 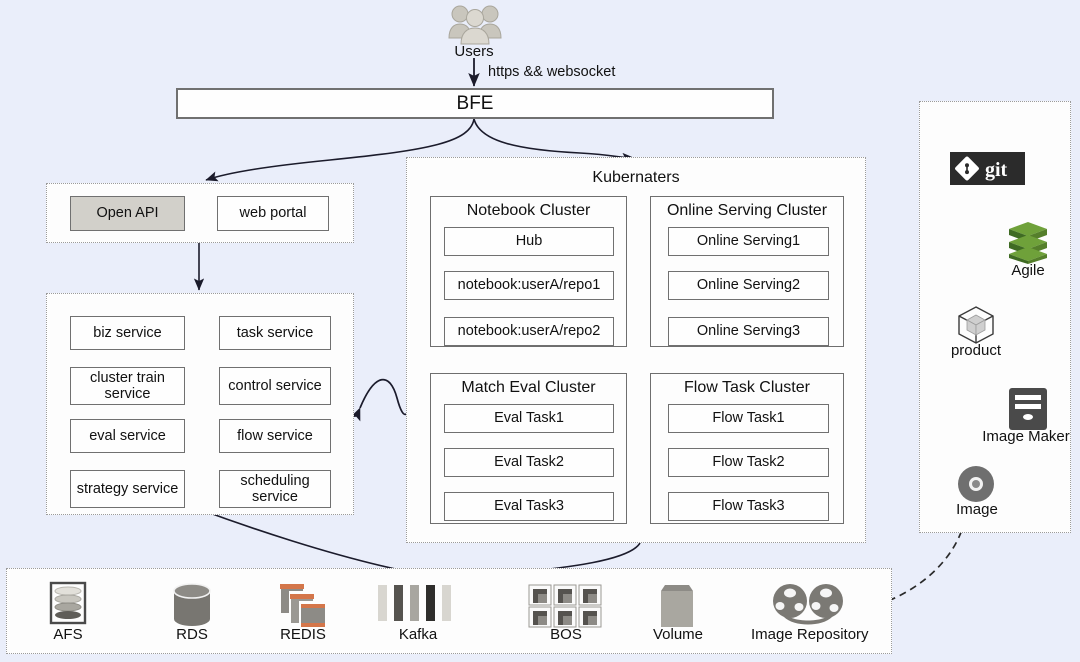 What do you see at coordinates (275, 333) in the screenshot?
I see `service-box-task: task service` at bounding box center [275, 333].